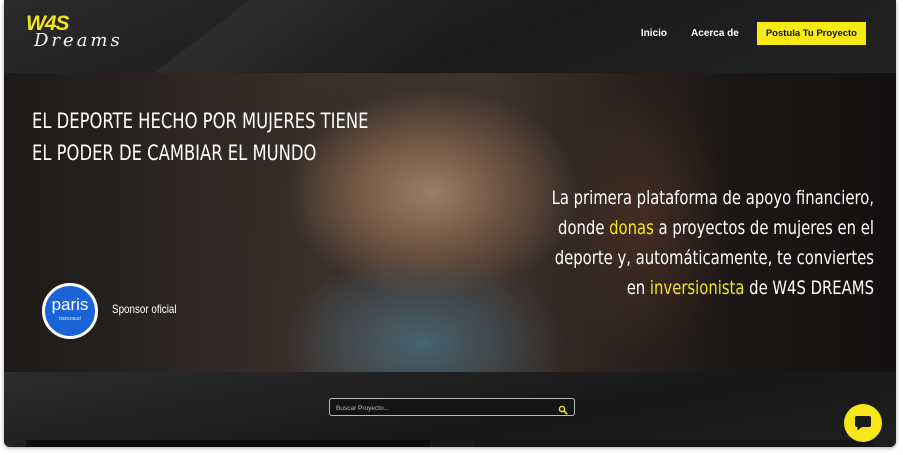  Describe the element at coordinates (144, 309) in the screenshot. I see `sponsor-label: Sponsor oficial` at that location.